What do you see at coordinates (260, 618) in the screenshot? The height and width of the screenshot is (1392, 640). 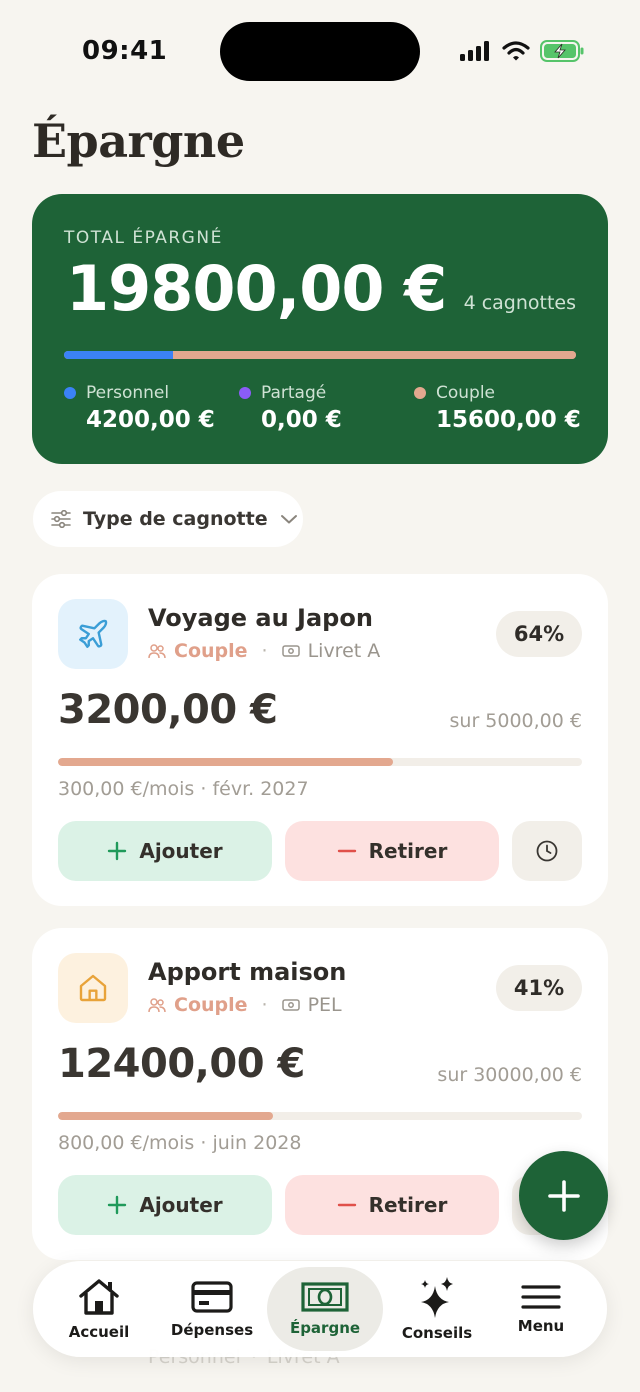 I see `goal-name: Voyage au Japon` at bounding box center [260, 618].